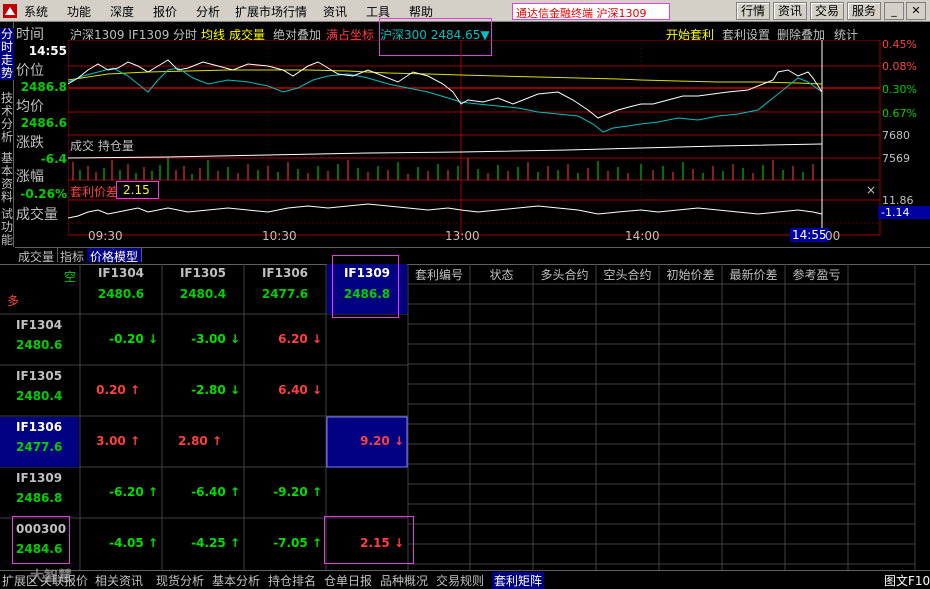 The height and width of the screenshot is (589, 930). I want to click on tab-intraday: 分时走势, so click(7, 54).